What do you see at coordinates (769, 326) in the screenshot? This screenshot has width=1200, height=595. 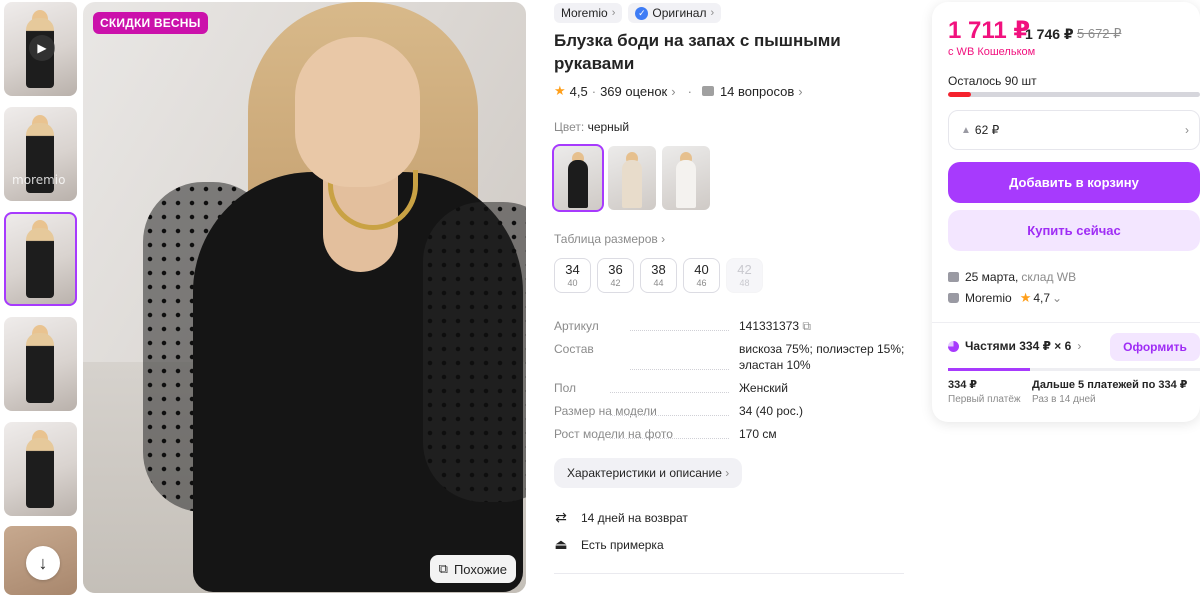 I see `article-number: 141331373` at bounding box center [769, 326].